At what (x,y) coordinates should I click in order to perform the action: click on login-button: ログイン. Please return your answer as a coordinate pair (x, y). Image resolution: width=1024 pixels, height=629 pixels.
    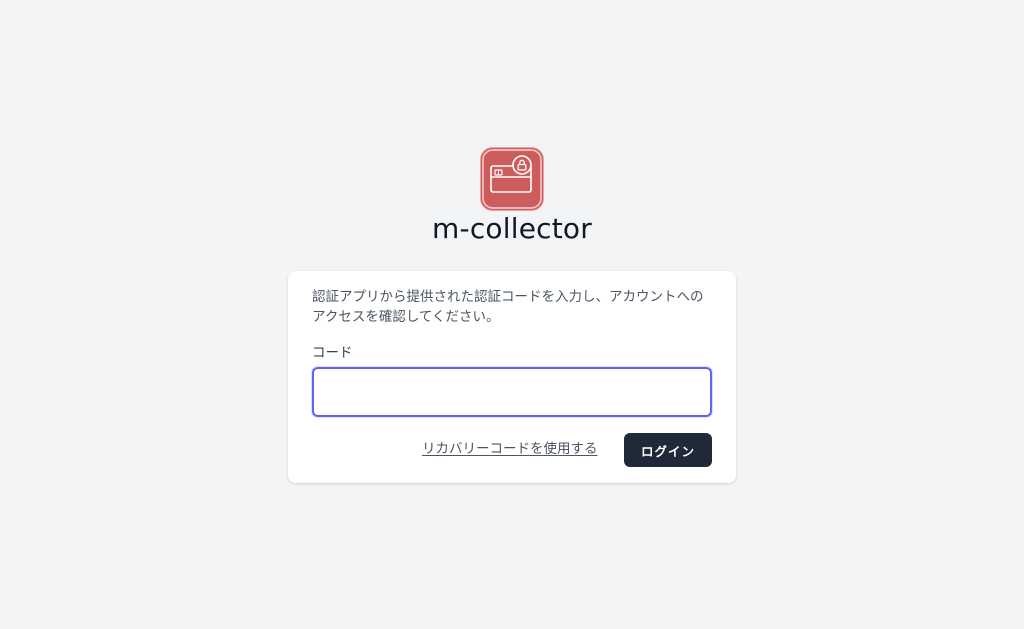
    Looking at the image, I should click on (668, 450).